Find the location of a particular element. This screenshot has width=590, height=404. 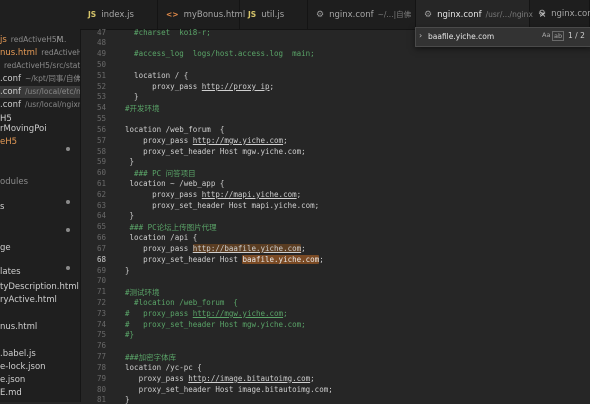

code-line: # proxy_set_header Host mgw.yiche.com; is located at coordinates (211, 324).